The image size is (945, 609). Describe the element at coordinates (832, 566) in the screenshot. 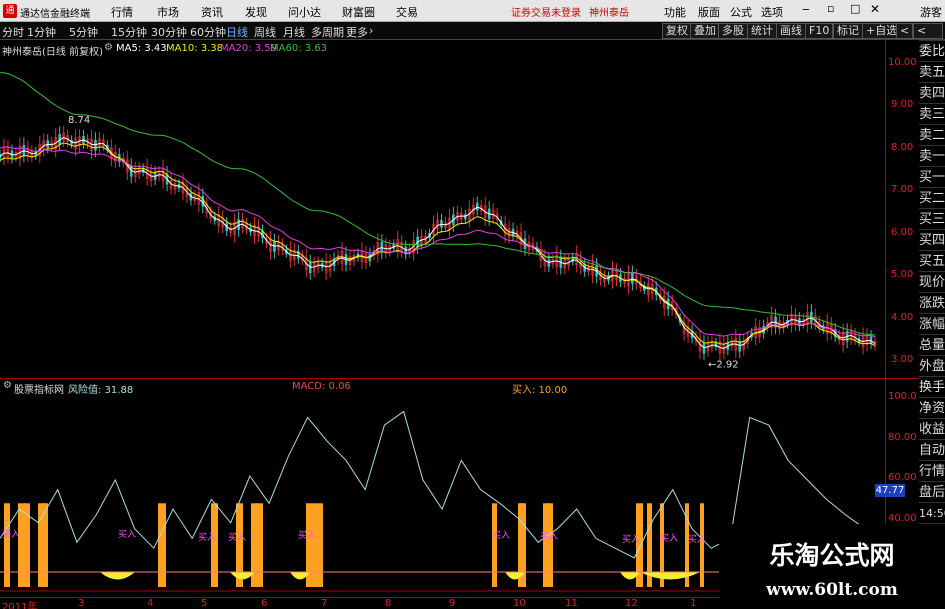

I see `watermark: 乐淘公式网 www.60lt.com` at that location.